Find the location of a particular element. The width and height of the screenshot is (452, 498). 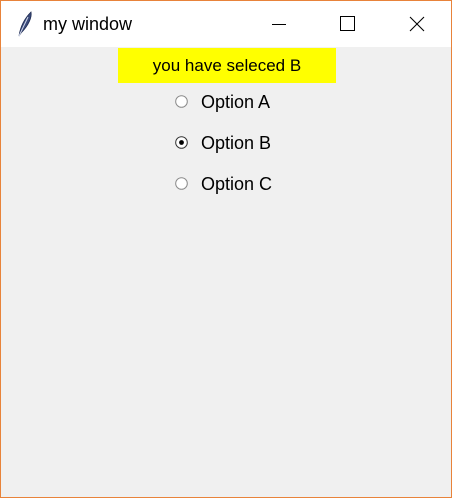

close-button is located at coordinates (417, 24).